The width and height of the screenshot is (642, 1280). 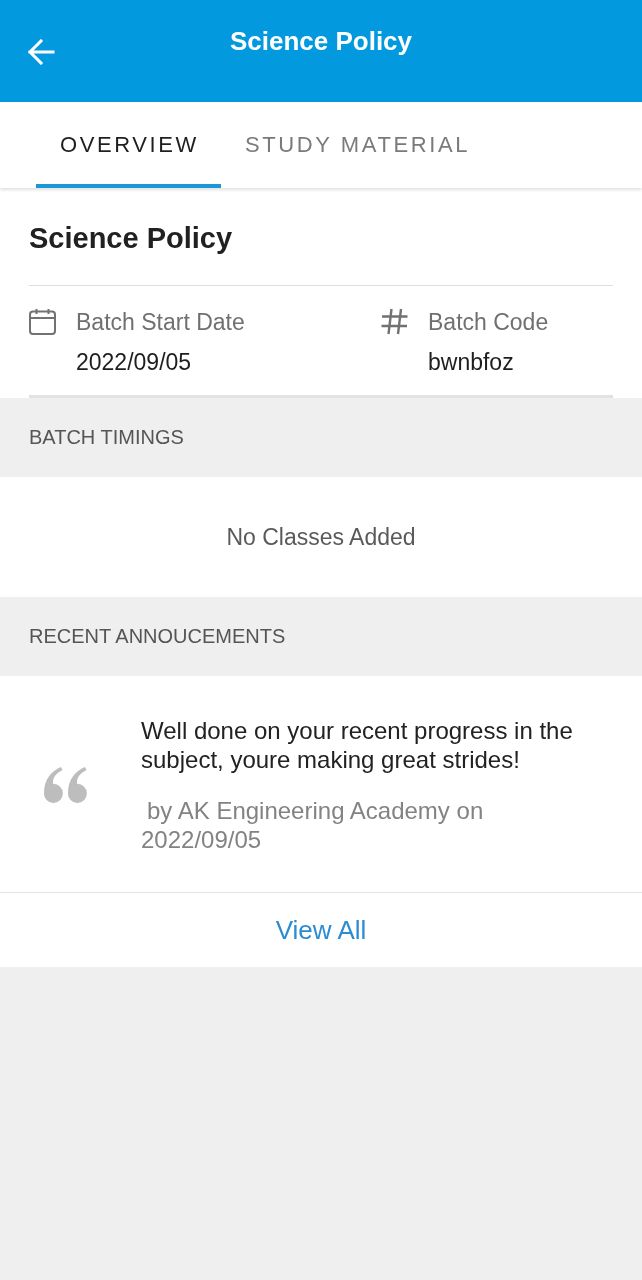 What do you see at coordinates (41, 52) in the screenshot?
I see `back-arrow-icon` at bounding box center [41, 52].